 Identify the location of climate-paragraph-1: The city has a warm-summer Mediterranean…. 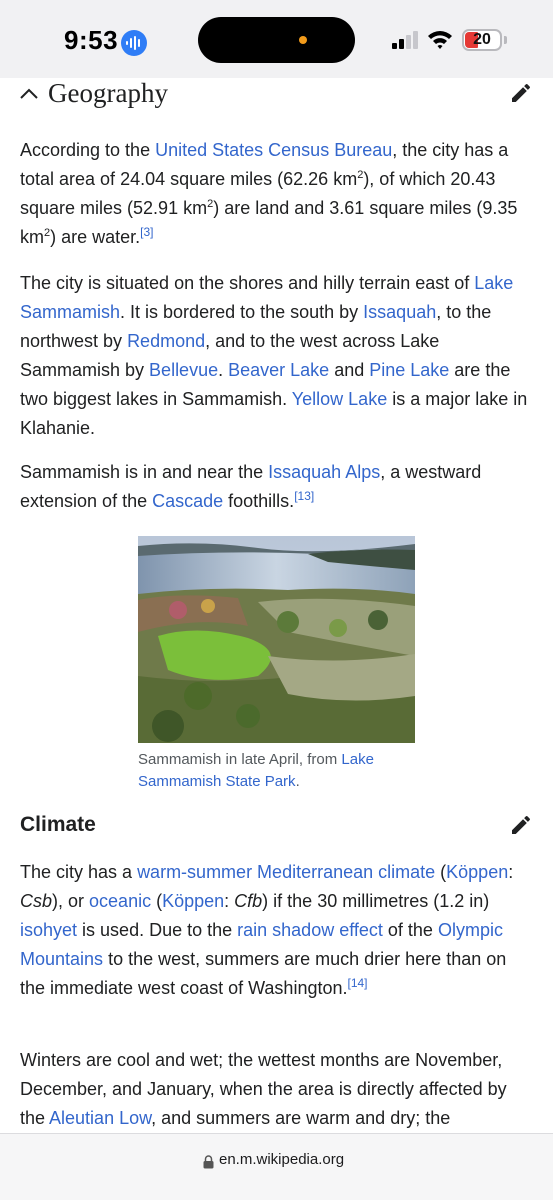
(267, 930).